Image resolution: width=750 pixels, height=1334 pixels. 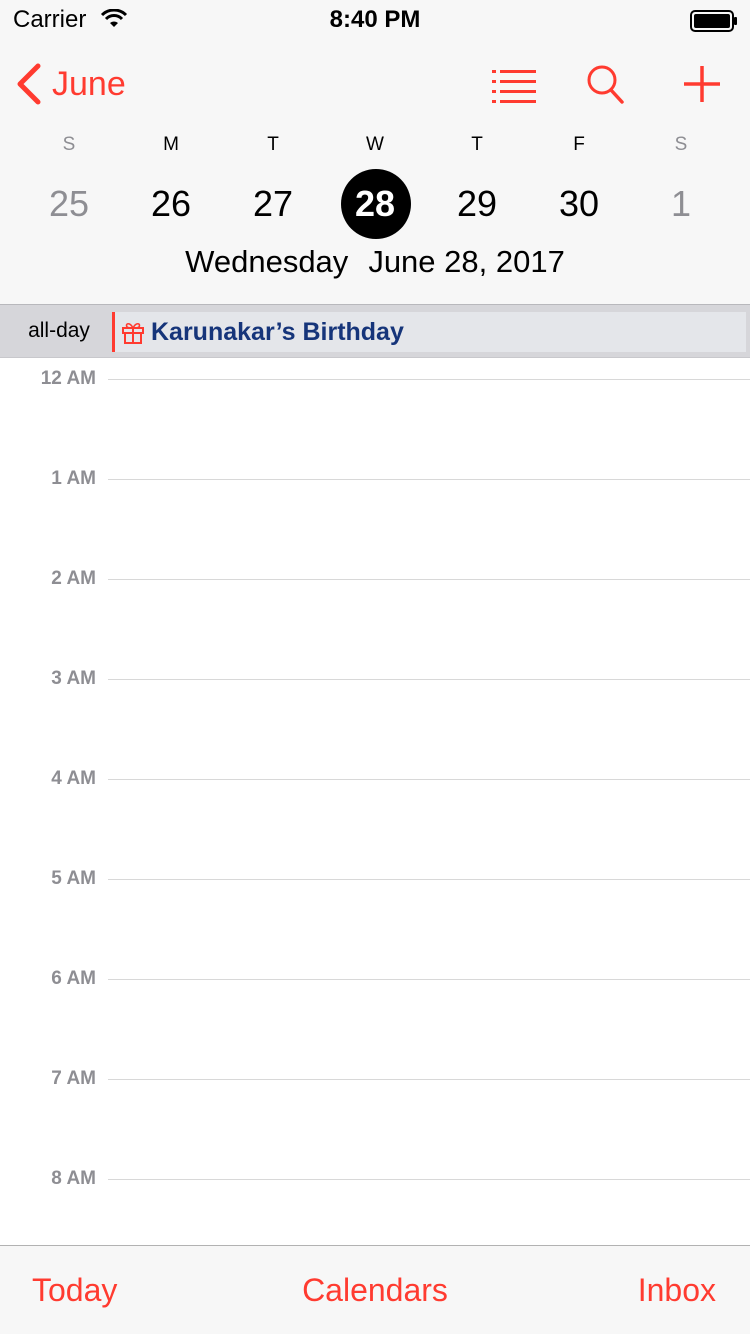 I want to click on hour-label: 1 AM, so click(x=73, y=478).